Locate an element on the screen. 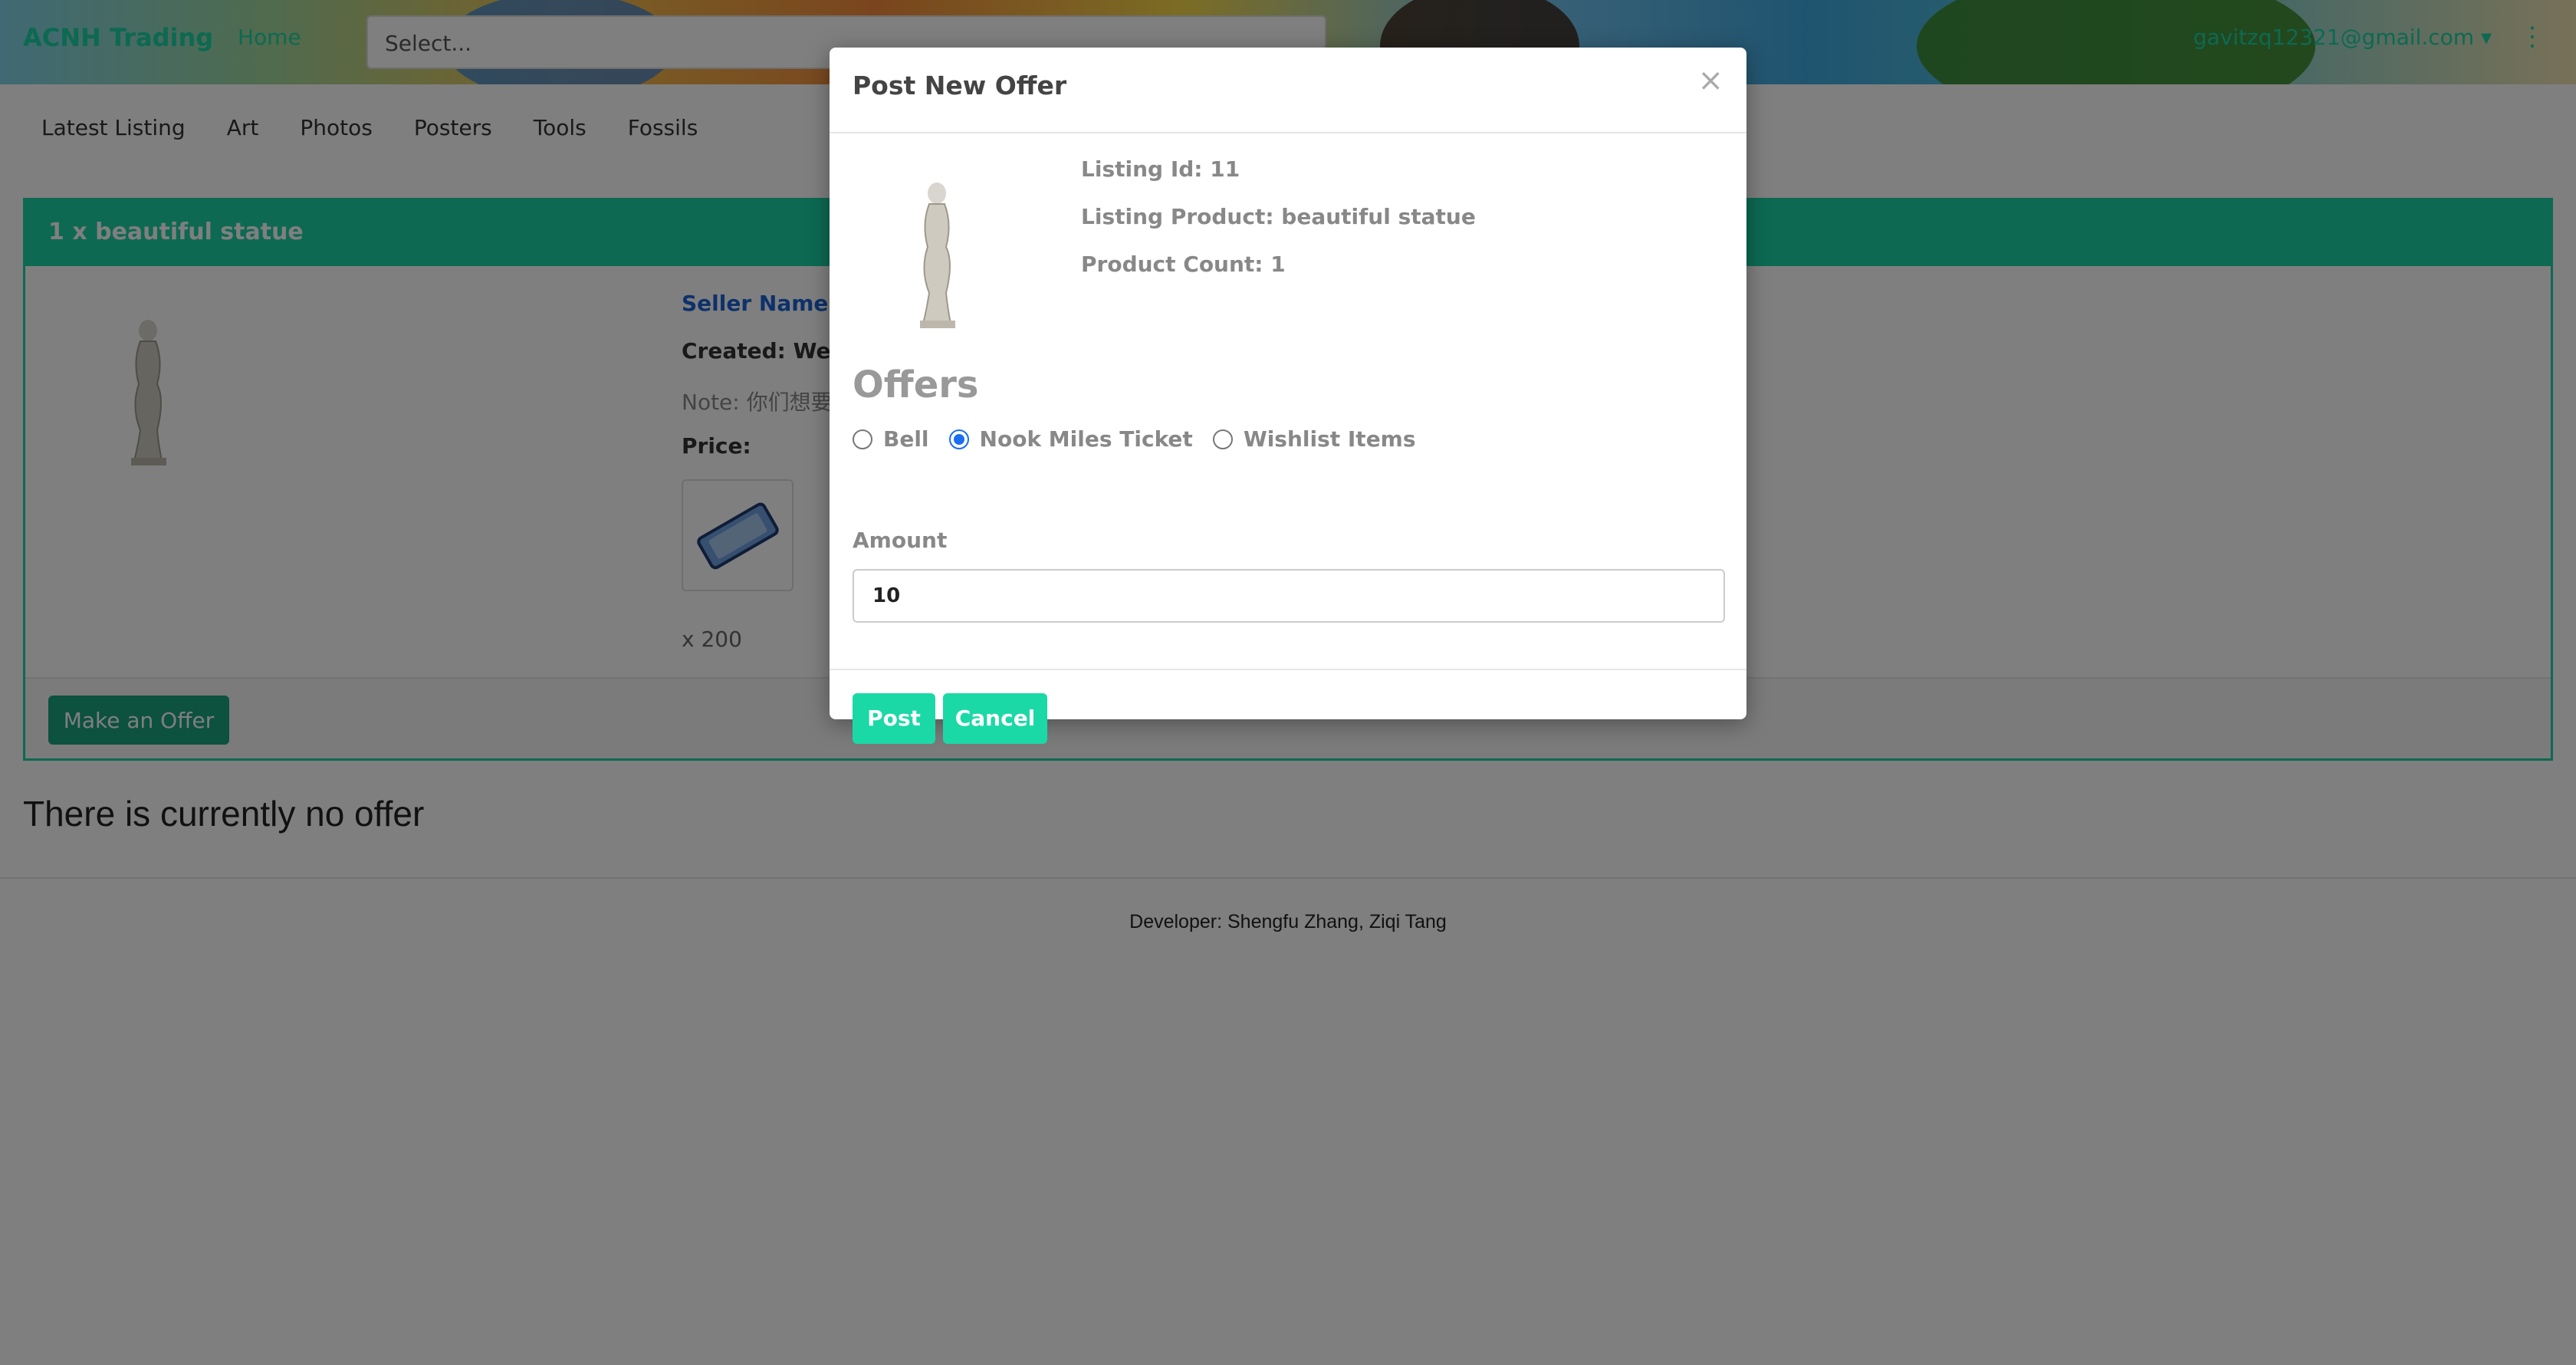  radio-bell is located at coordinates (863, 439).